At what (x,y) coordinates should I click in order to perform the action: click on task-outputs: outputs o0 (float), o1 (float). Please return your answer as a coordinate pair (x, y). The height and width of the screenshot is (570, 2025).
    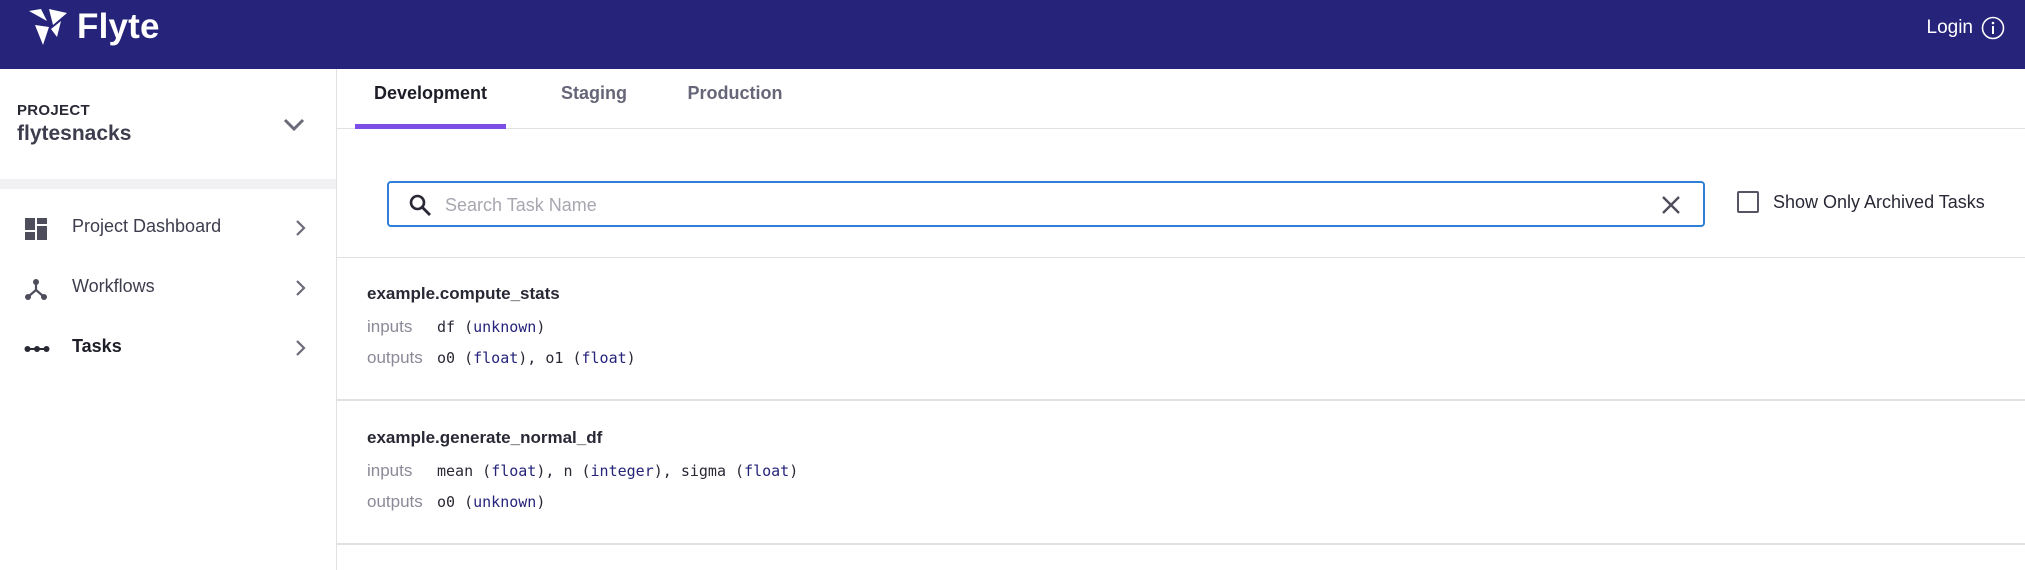
    Looking at the image, I should click on (501, 358).